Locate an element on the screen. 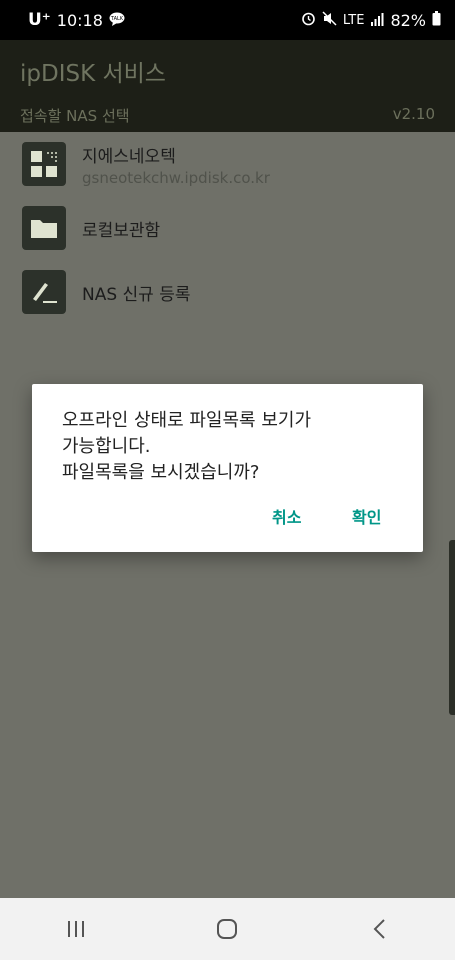  grid-icon is located at coordinates (44, 164).